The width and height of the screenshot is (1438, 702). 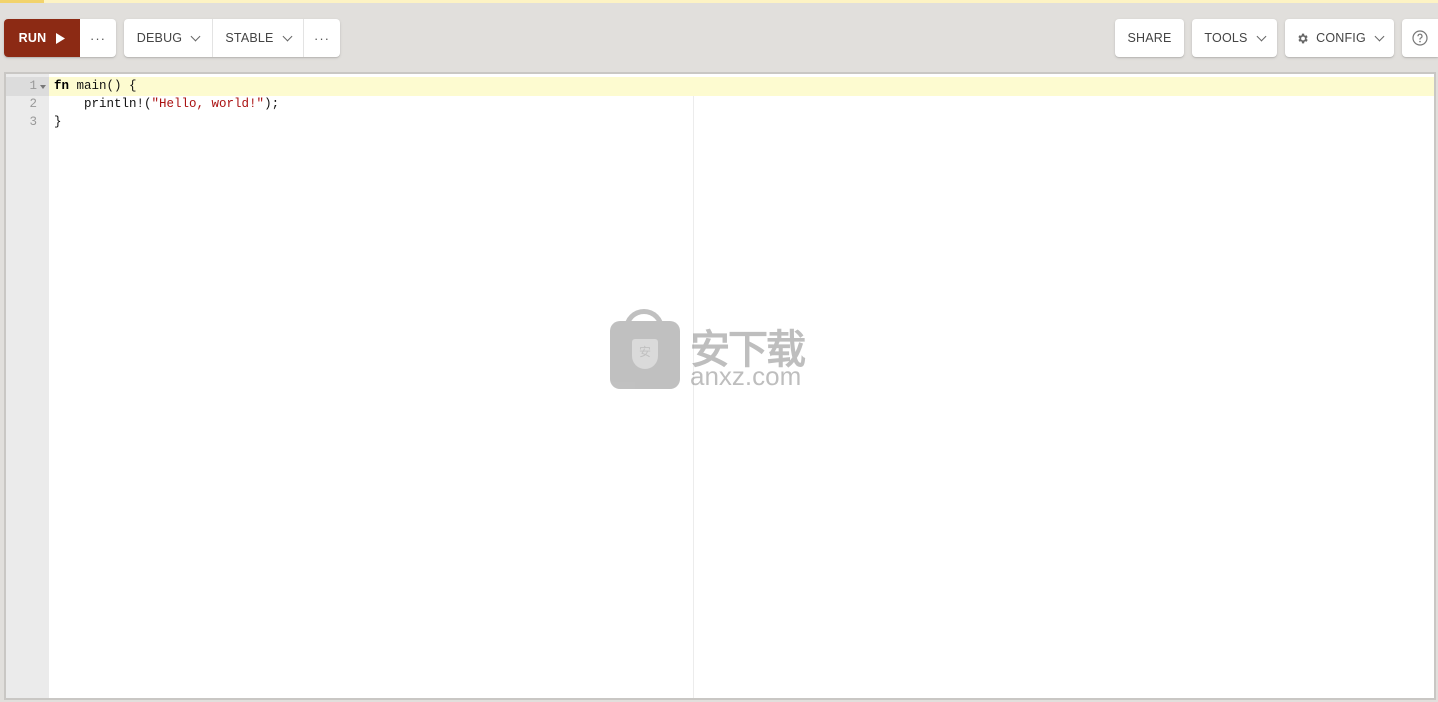 What do you see at coordinates (32, 38) in the screenshot?
I see `run-label: RUN` at bounding box center [32, 38].